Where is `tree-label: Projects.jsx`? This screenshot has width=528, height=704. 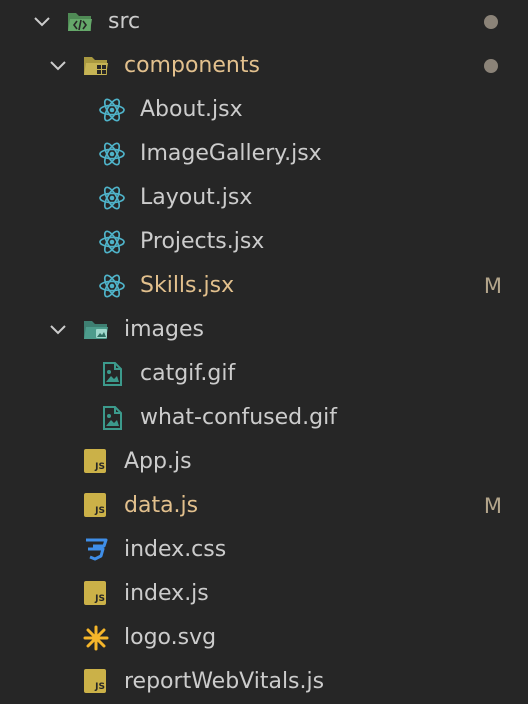
tree-label: Projects.jsx is located at coordinates (202, 241).